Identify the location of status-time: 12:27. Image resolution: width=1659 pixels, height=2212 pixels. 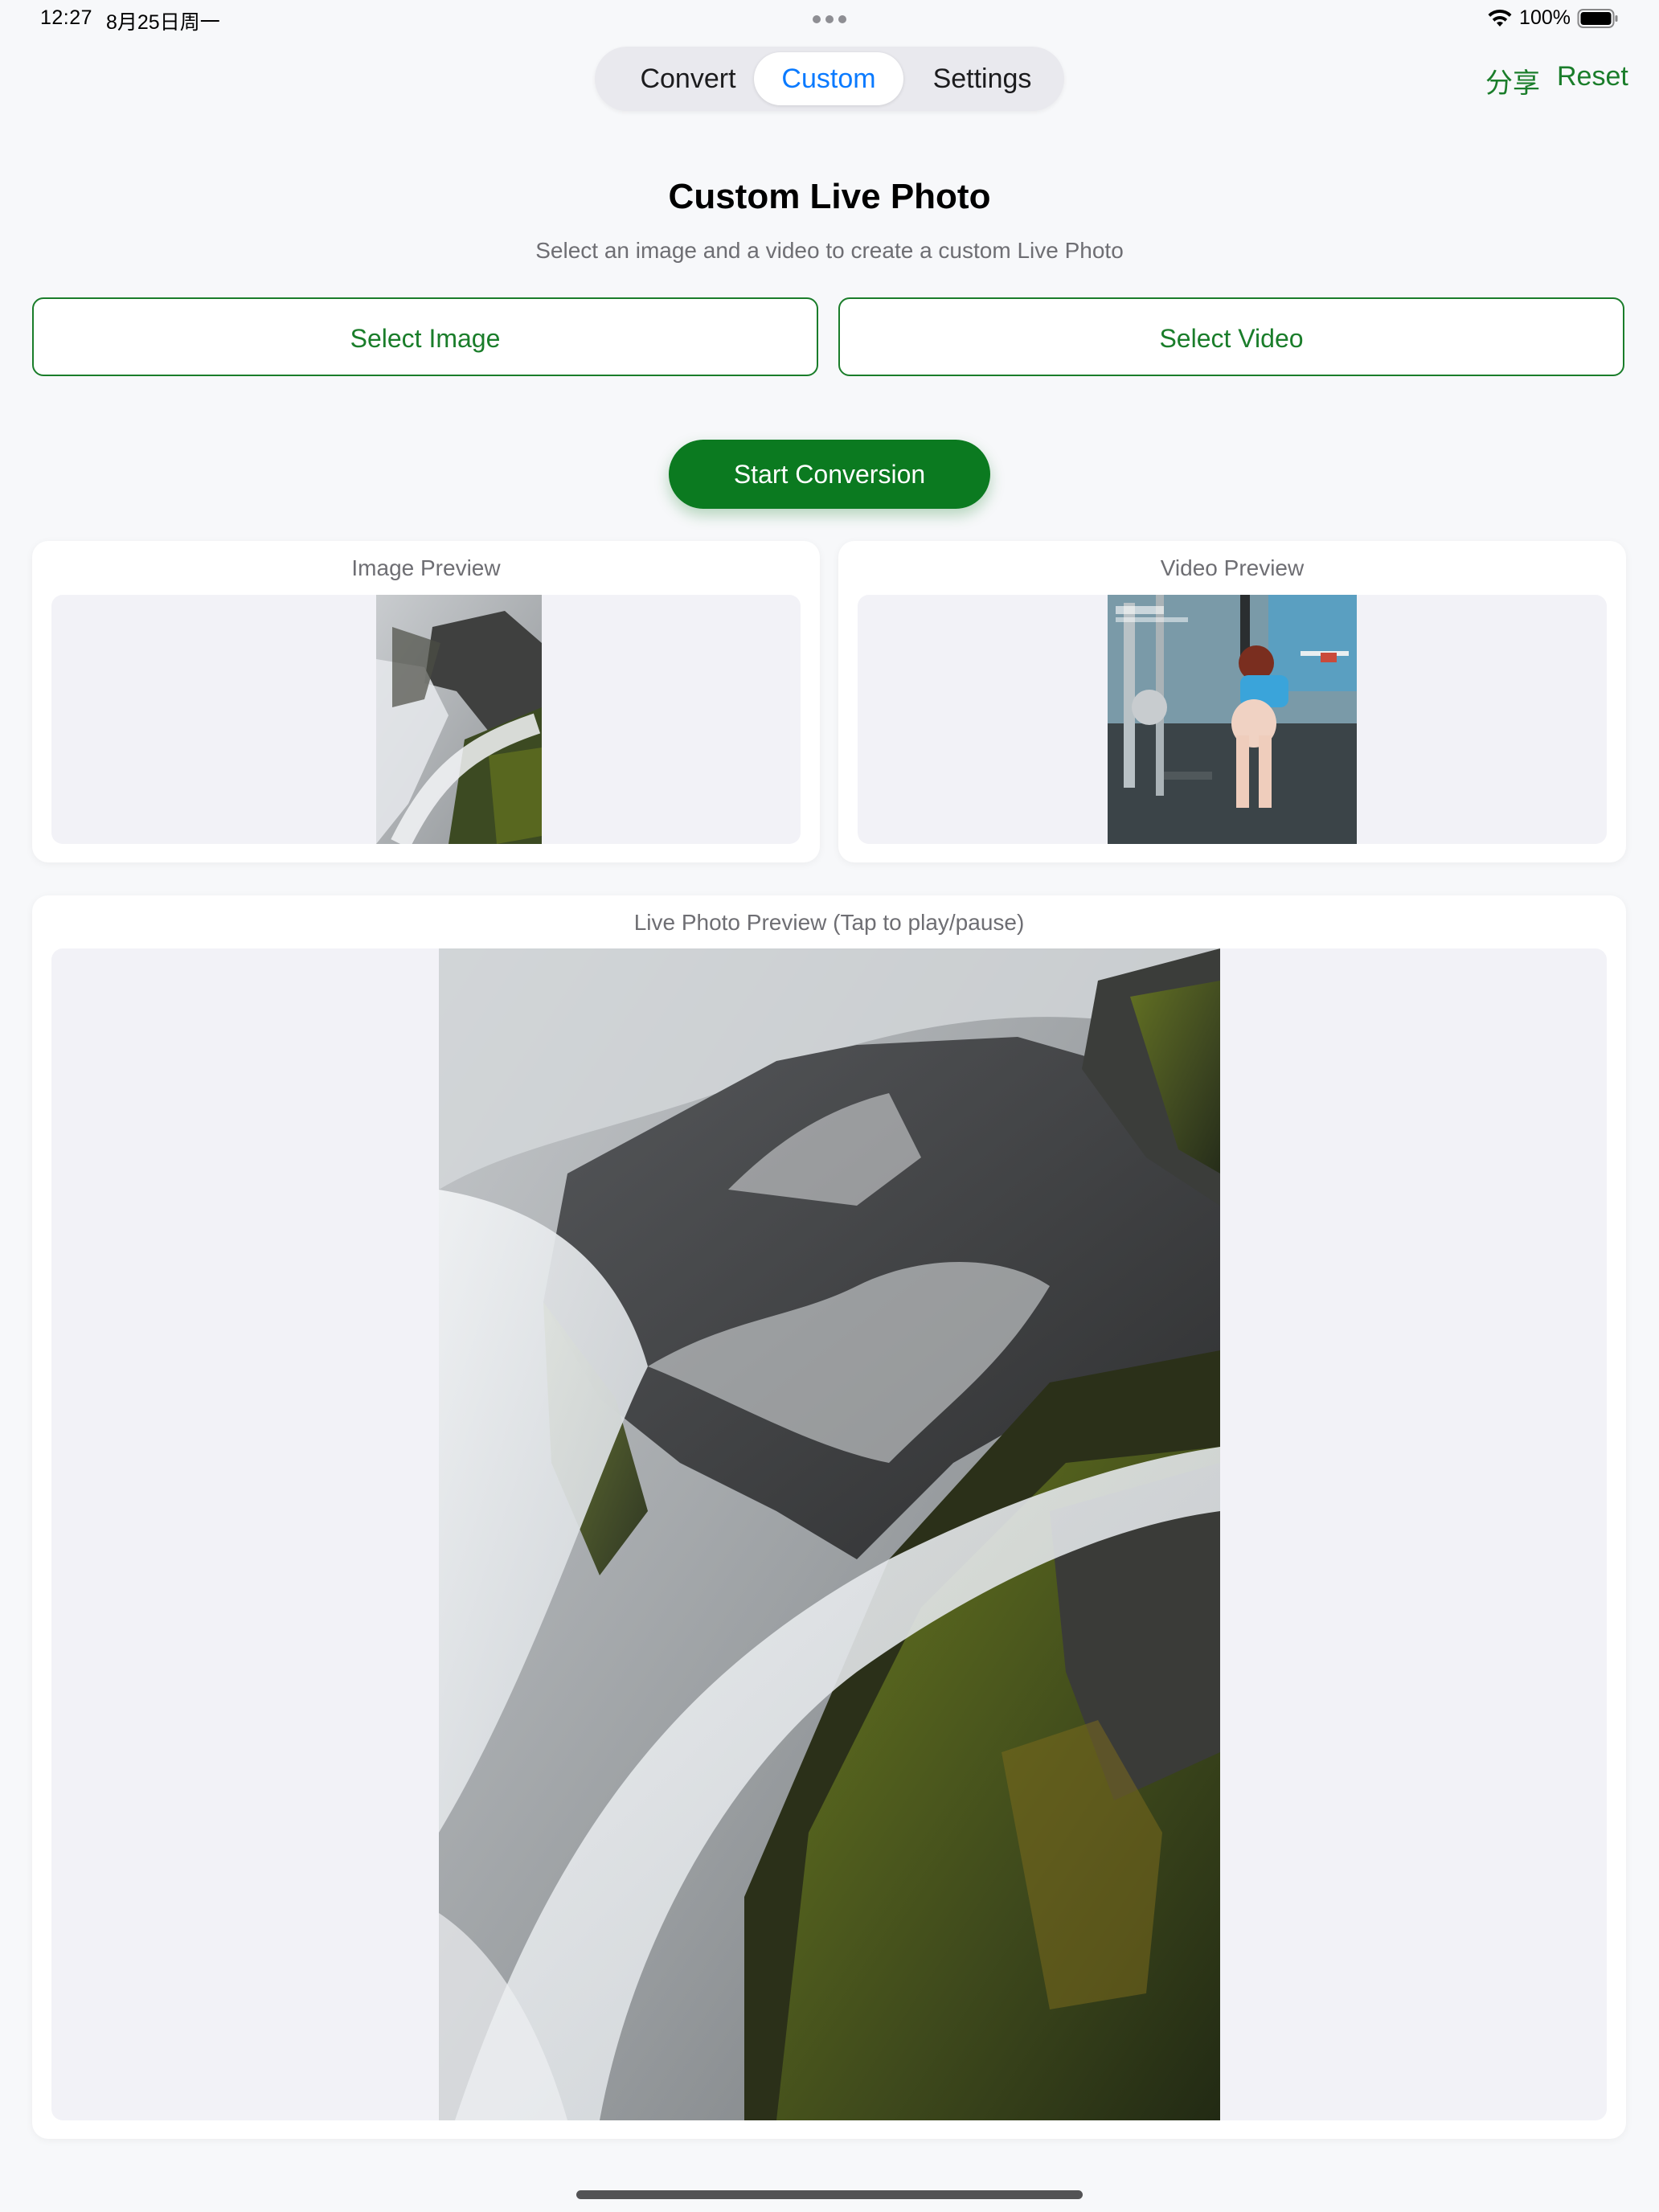
(66, 17).